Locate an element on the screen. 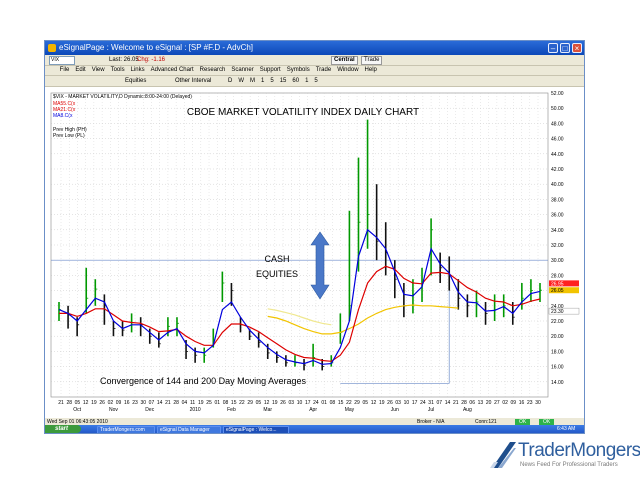  menu-item-scanner: Scanner is located at coordinates (242, 70).